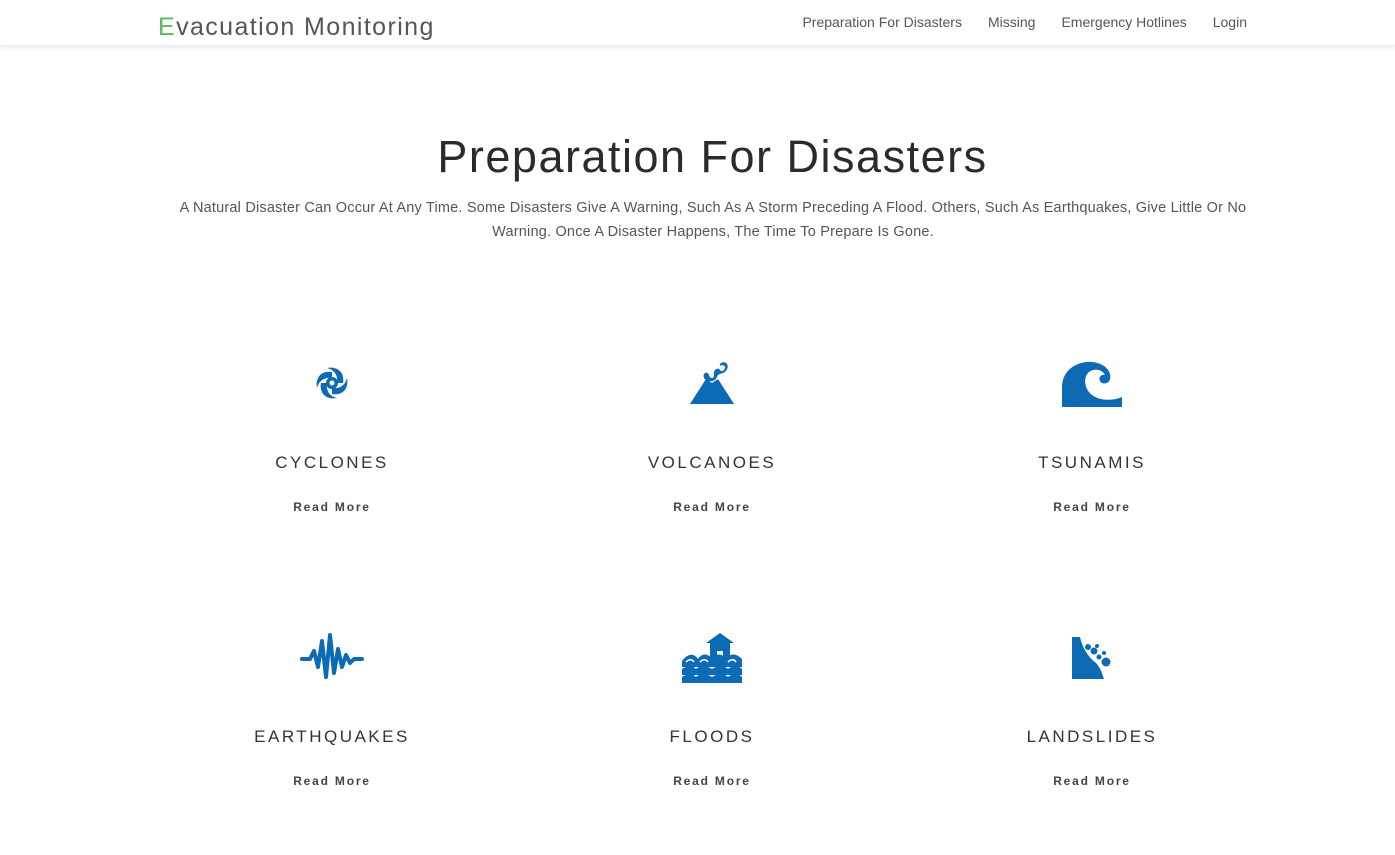  I want to click on card-title: TSUNAMIS, so click(1092, 462).